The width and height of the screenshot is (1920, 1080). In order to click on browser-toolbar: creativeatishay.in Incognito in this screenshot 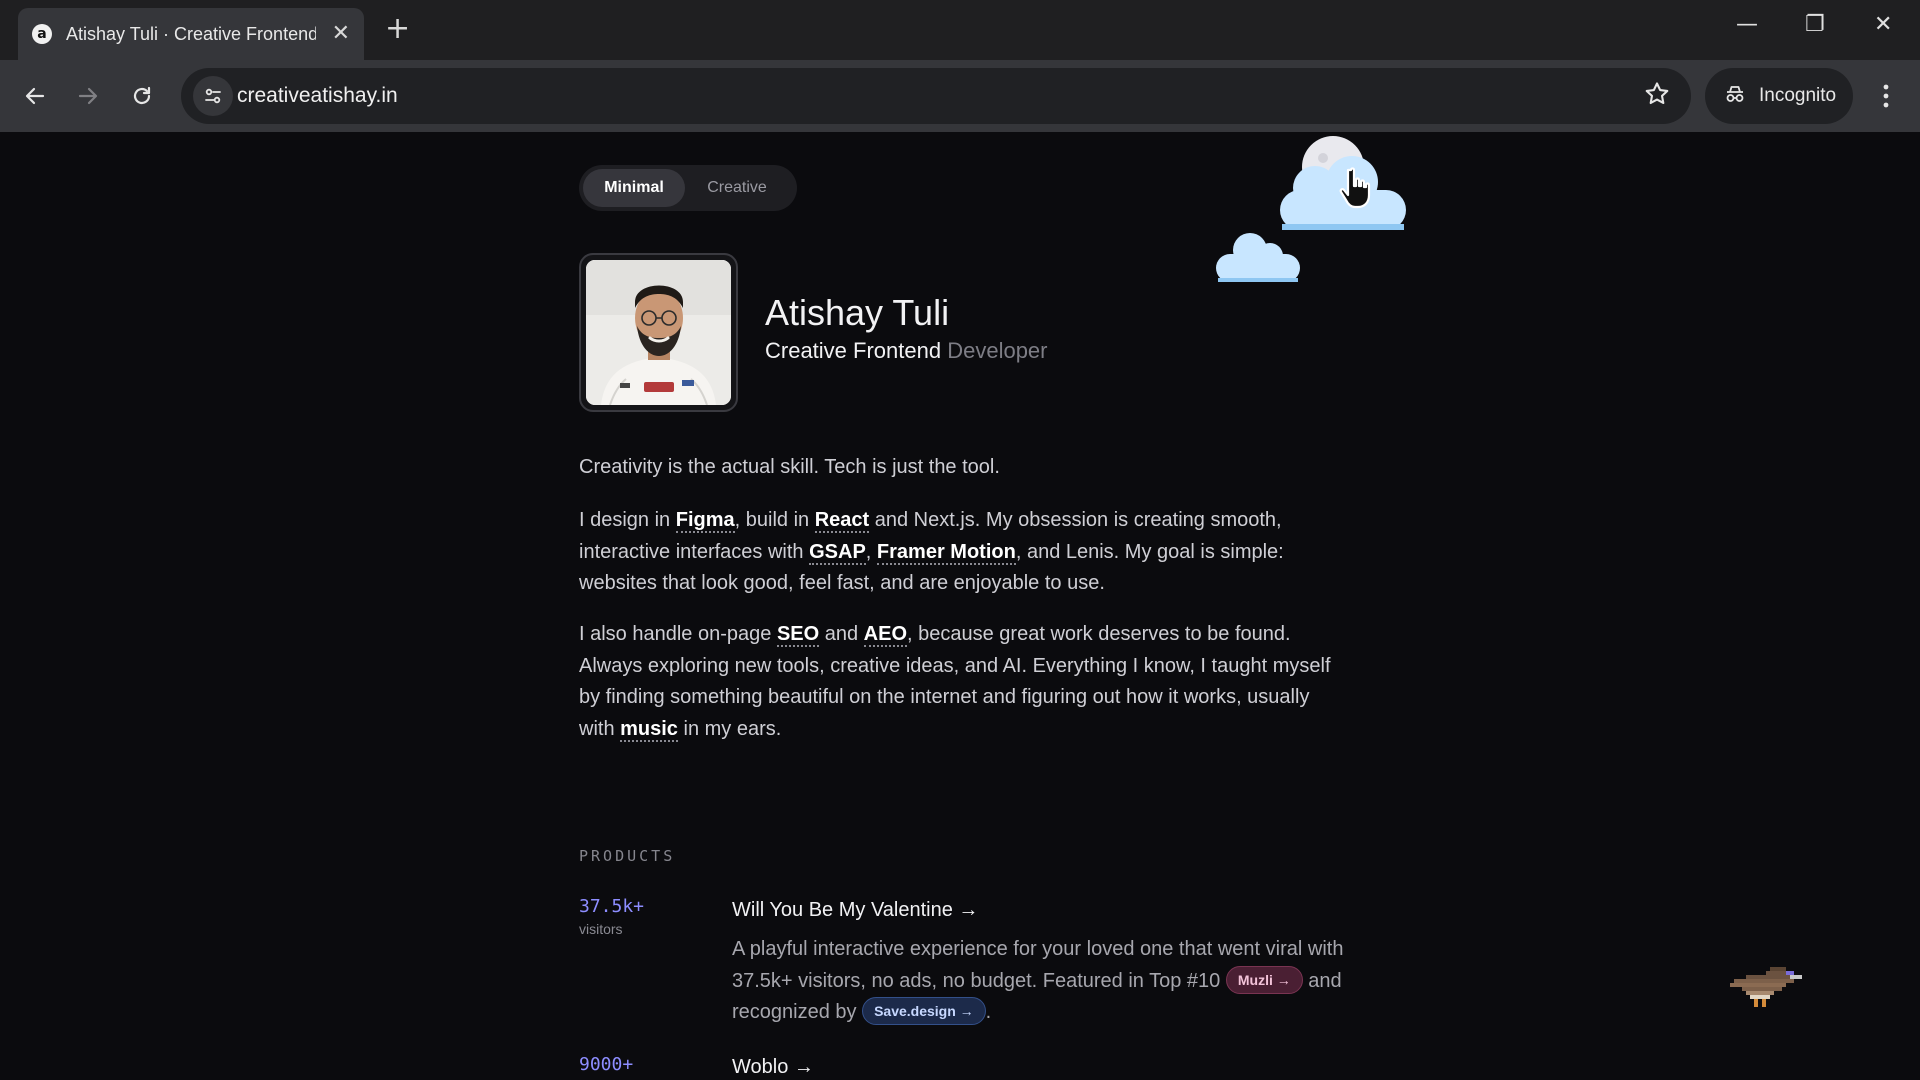, I will do `click(960, 96)`.